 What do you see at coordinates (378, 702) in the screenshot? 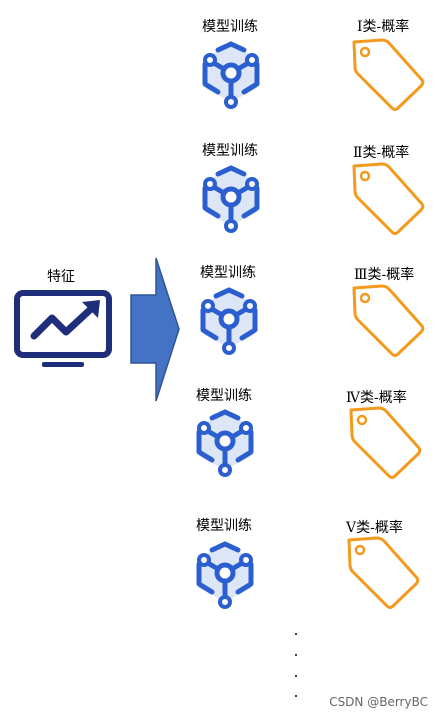
I see `watermark: CSDN @BerryBC` at bounding box center [378, 702].